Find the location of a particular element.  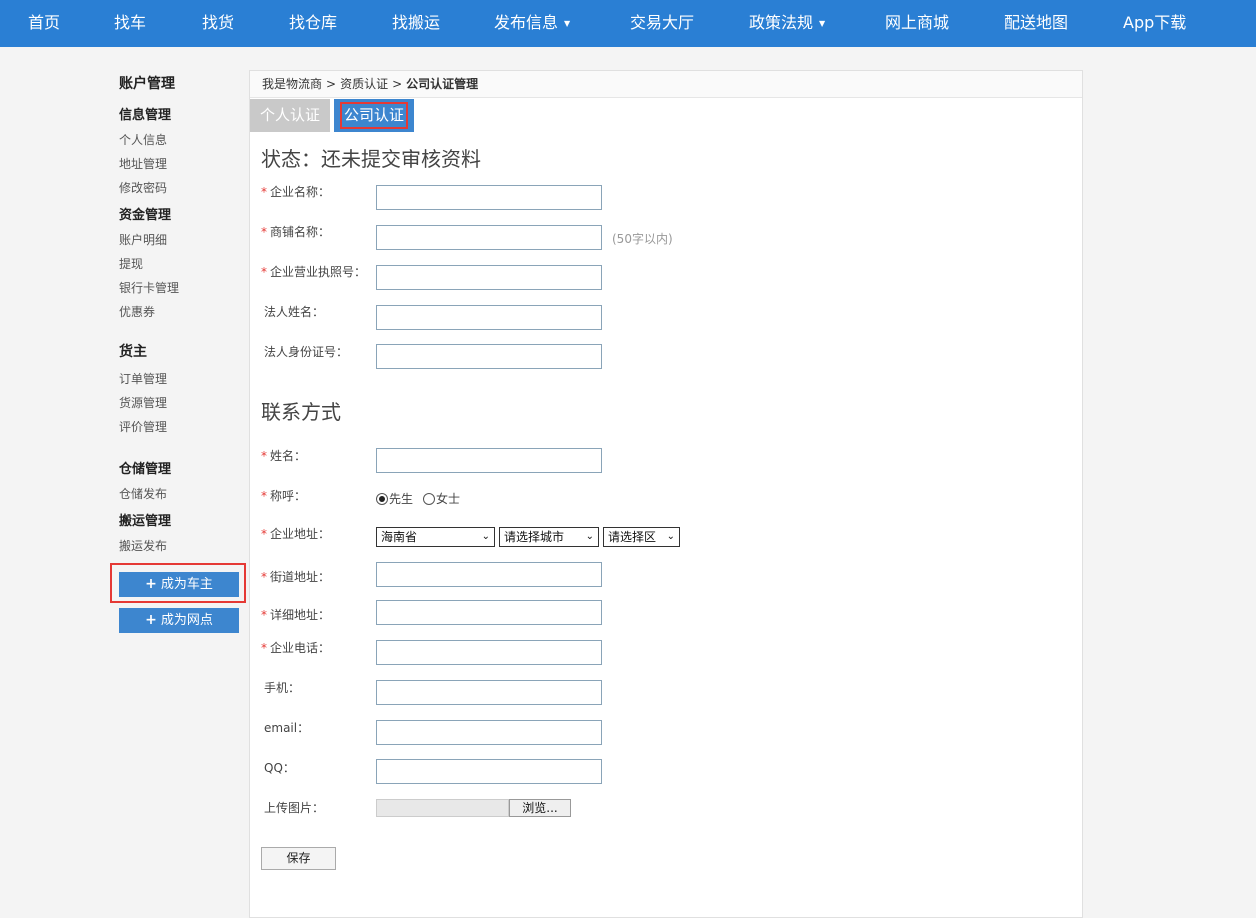

sidebar-item-coupons: 优惠券 is located at coordinates (137, 311).